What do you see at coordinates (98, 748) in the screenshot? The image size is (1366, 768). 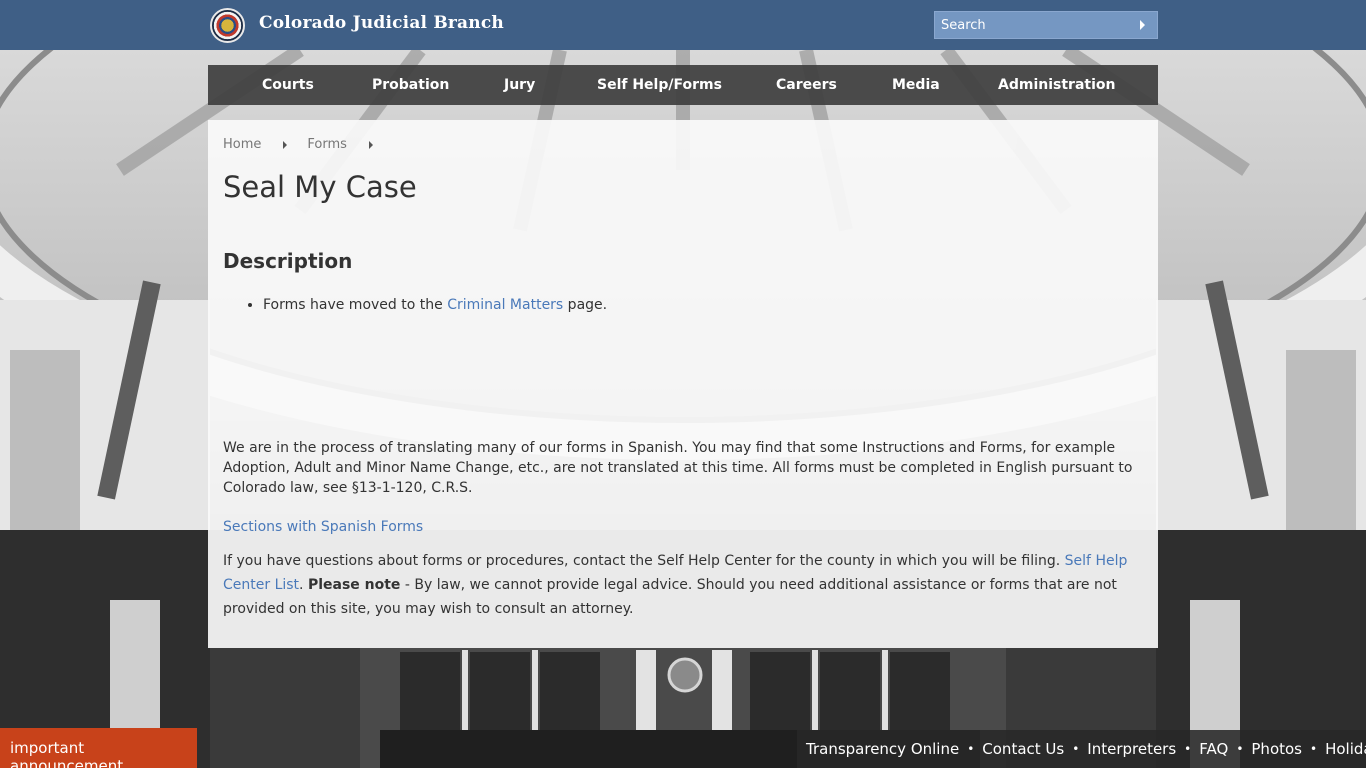 I see `important-announcement-button: important announcement` at bounding box center [98, 748].